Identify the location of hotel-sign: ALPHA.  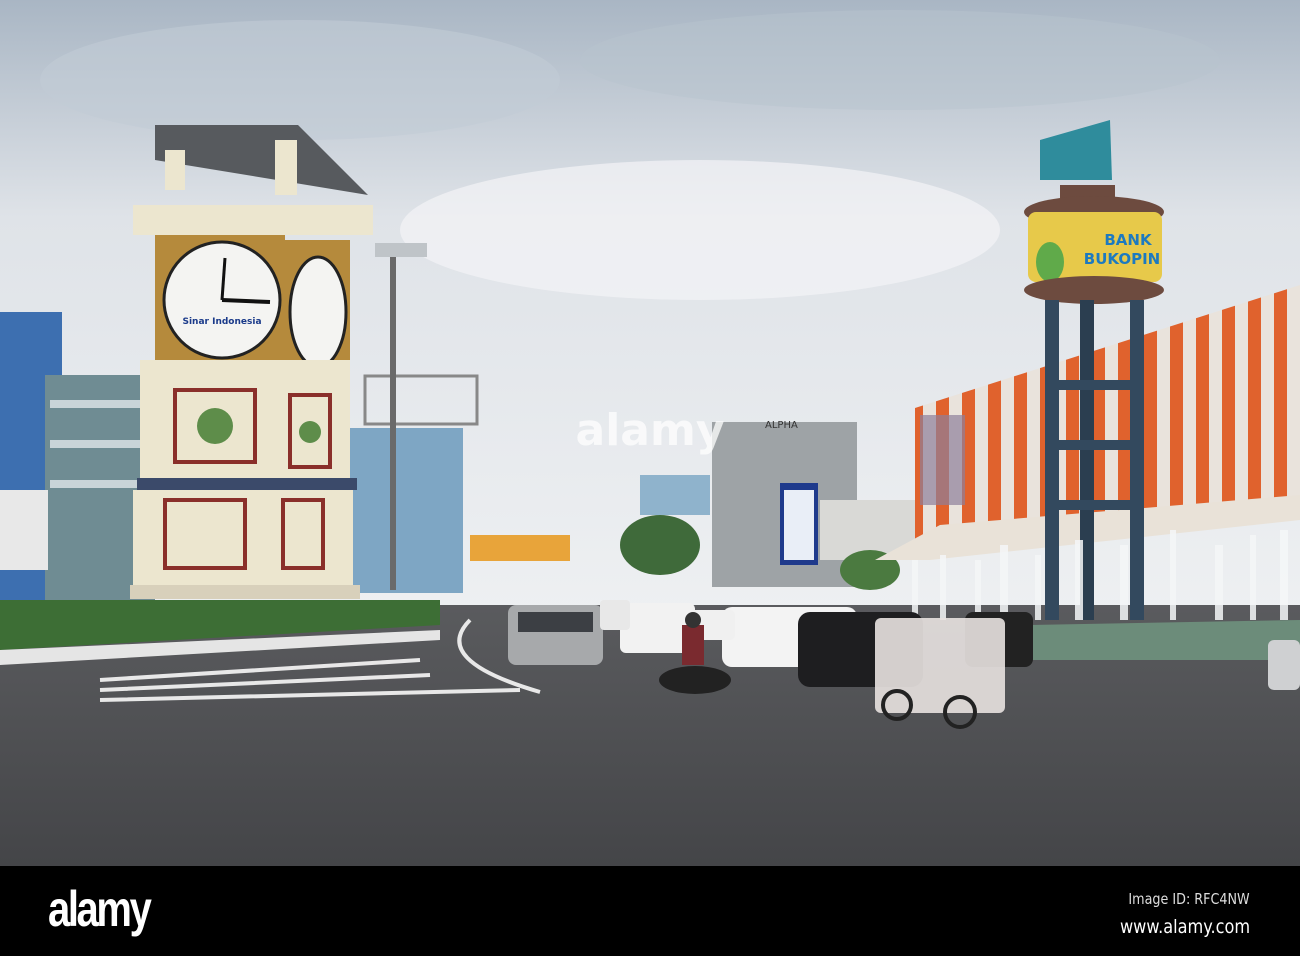
(781, 425).